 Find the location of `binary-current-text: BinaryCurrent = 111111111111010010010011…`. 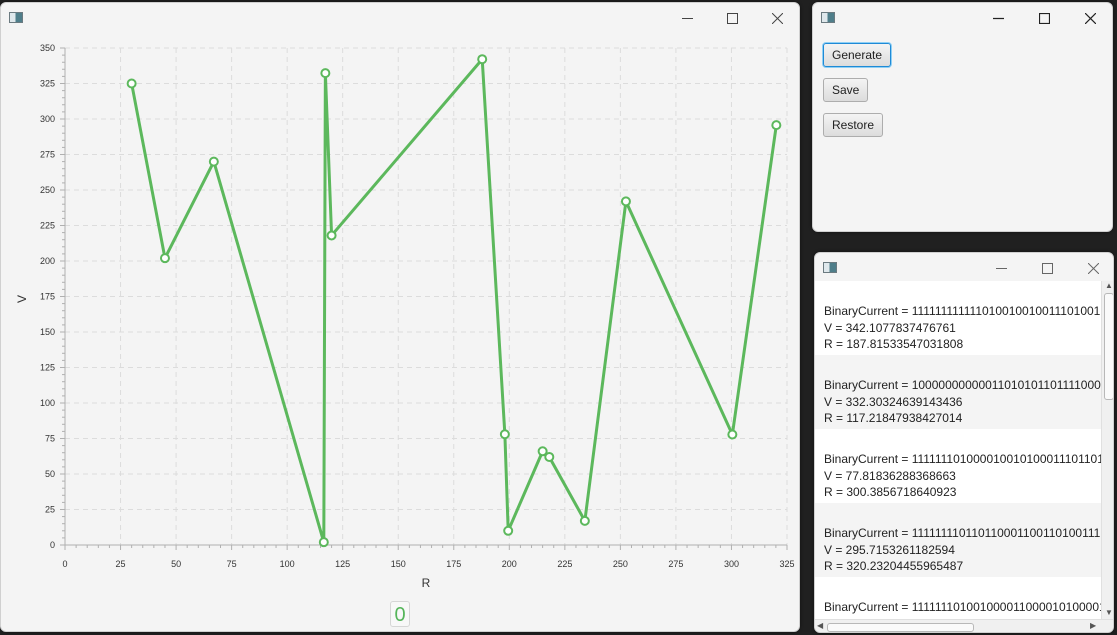

binary-current-text: BinaryCurrent = 111111111111010010010011… is located at coordinates (962, 311).